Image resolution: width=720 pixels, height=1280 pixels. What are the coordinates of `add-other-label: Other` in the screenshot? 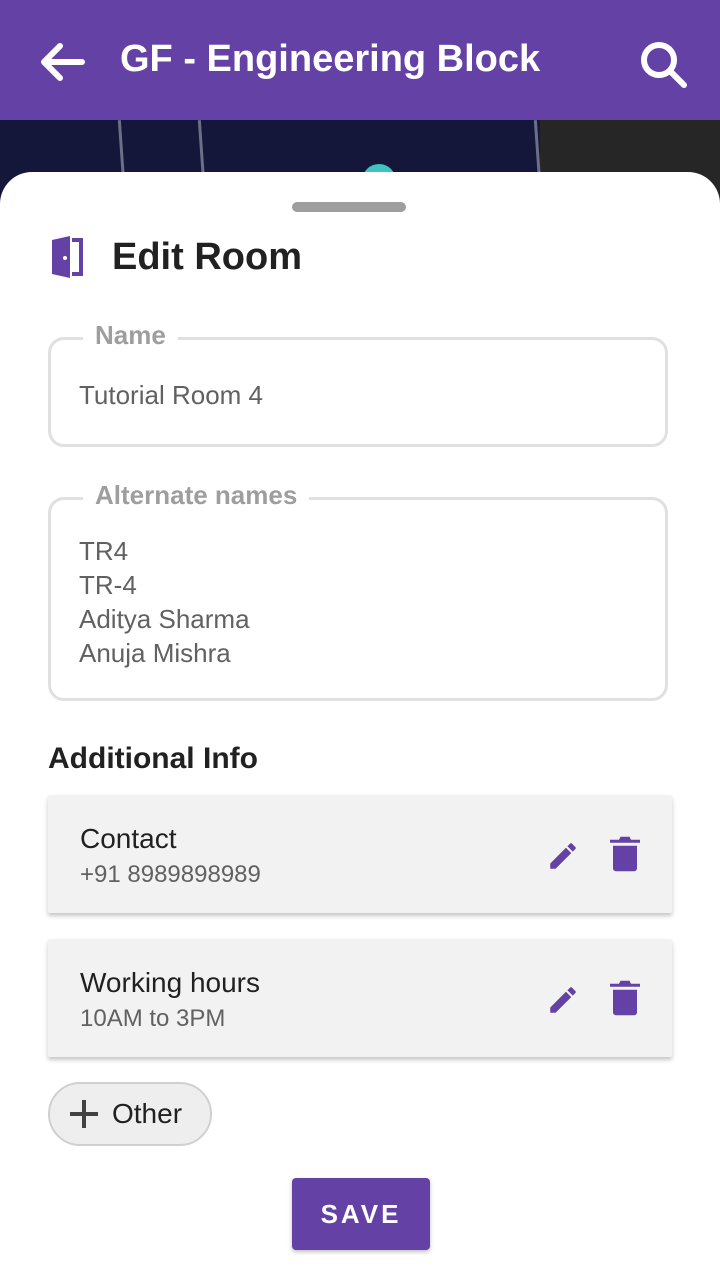 It's located at (147, 1113).